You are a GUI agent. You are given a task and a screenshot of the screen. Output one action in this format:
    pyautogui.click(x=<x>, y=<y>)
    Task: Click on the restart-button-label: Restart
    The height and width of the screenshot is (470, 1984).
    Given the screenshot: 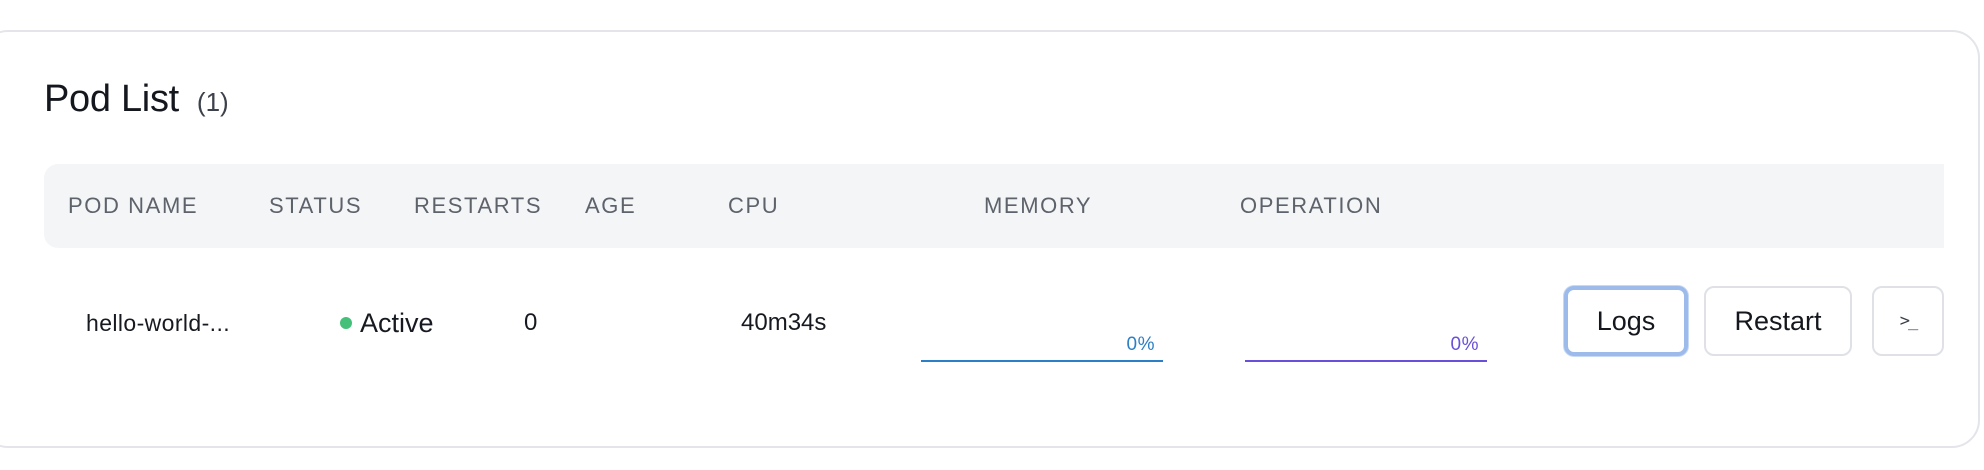 What is the action you would take?
    pyautogui.click(x=1778, y=320)
    